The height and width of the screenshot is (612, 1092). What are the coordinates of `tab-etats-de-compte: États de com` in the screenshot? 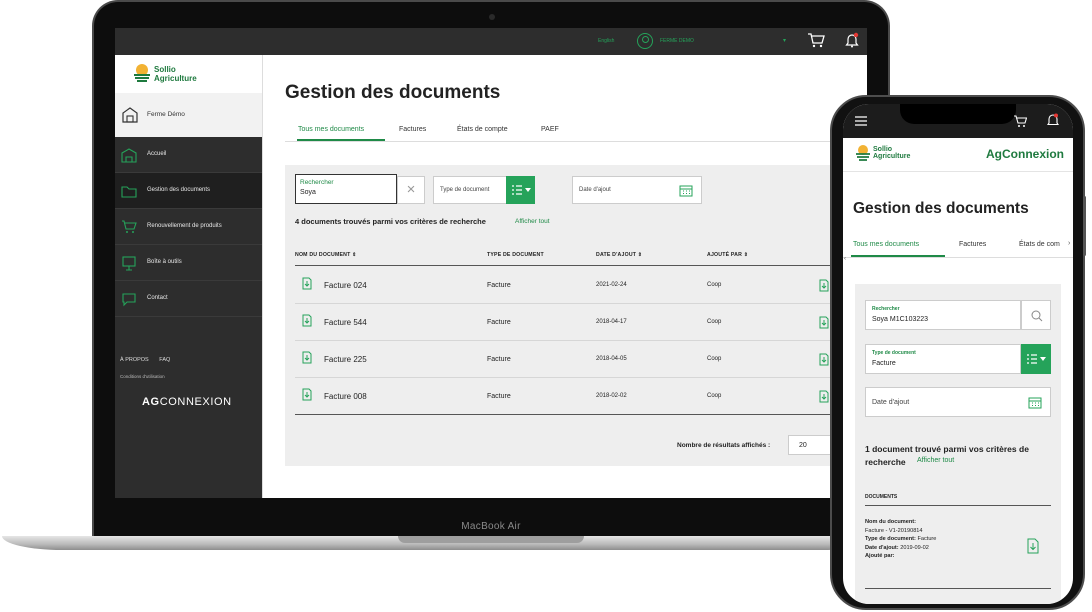 It's located at (1039, 244).